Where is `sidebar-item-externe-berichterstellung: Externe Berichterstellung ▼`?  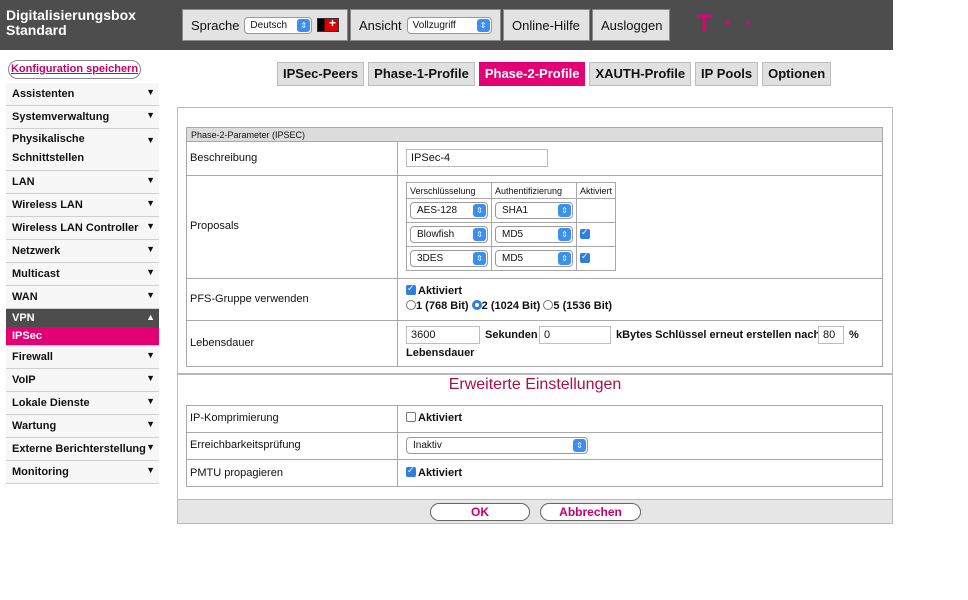
sidebar-item-externe-berichterstellung: Externe Berichterstellung ▼ is located at coordinates (82, 449).